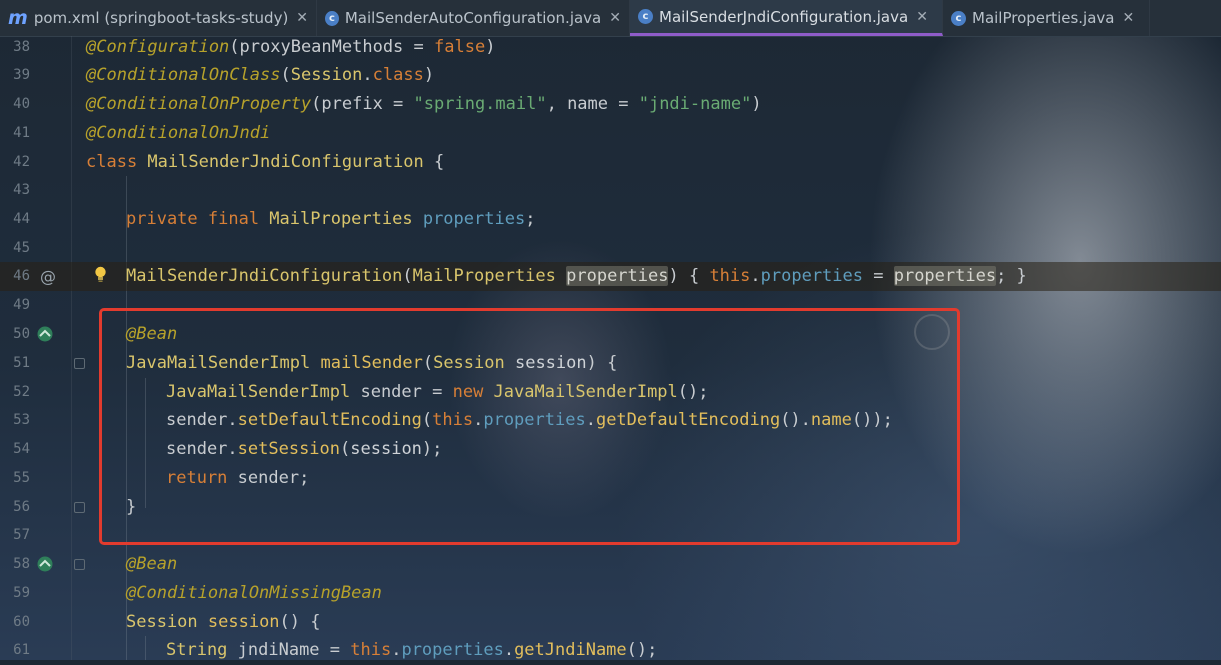  I want to click on tab-label: pom.xml (springboot-tasks-study), so click(161, 18).